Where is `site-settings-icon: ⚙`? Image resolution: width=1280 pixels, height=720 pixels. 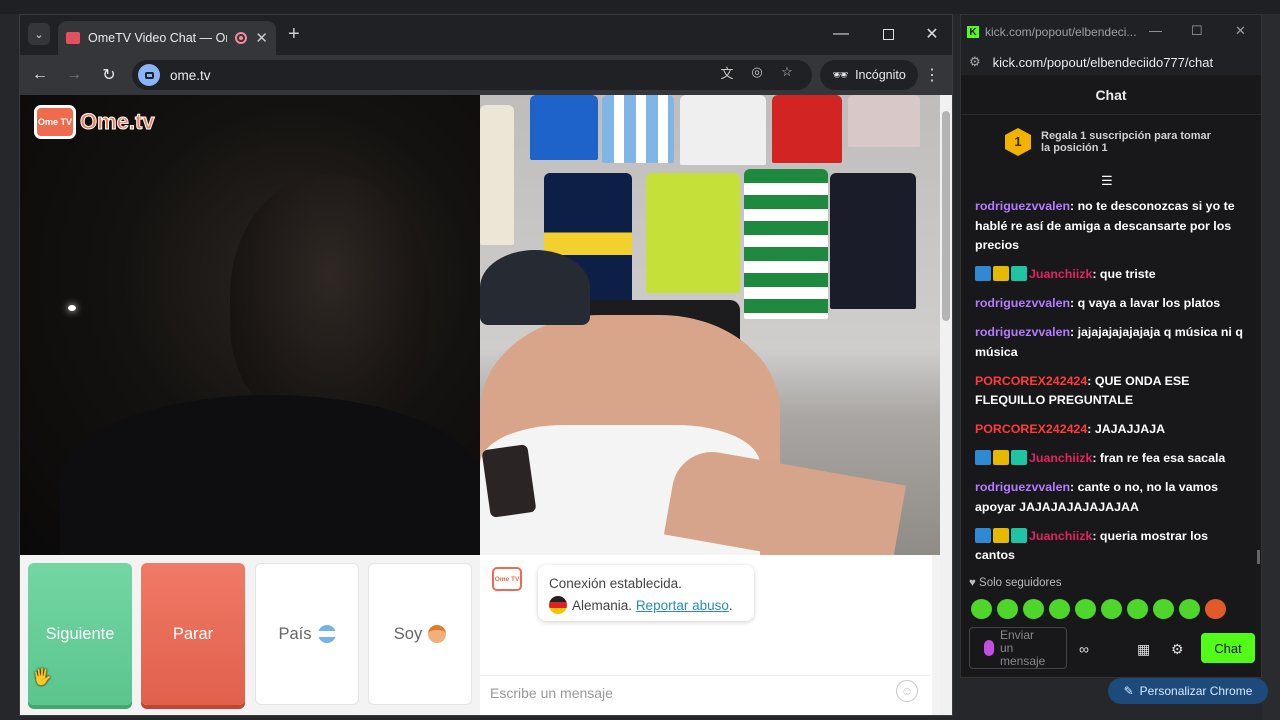
site-settings-icon: ⚙ is located at coordinates (975, 62).